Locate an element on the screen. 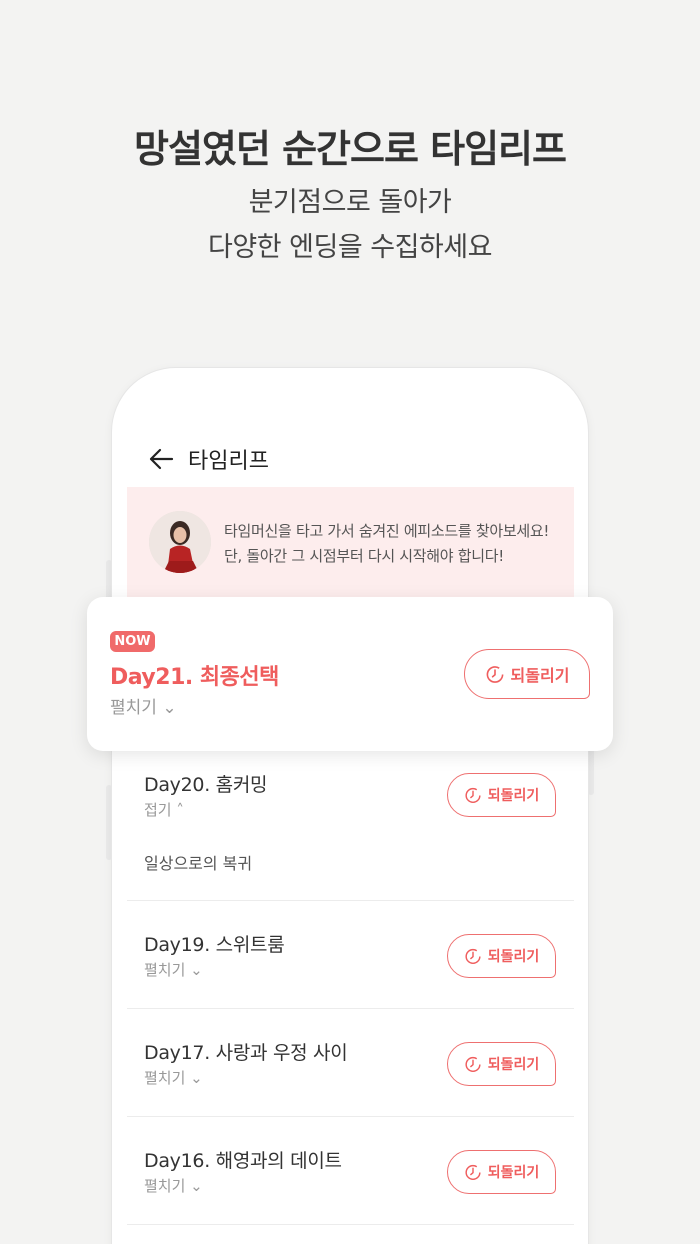  promo-title: 망설였던 순간으로 타임리프 is located at coordinates (350, 149).